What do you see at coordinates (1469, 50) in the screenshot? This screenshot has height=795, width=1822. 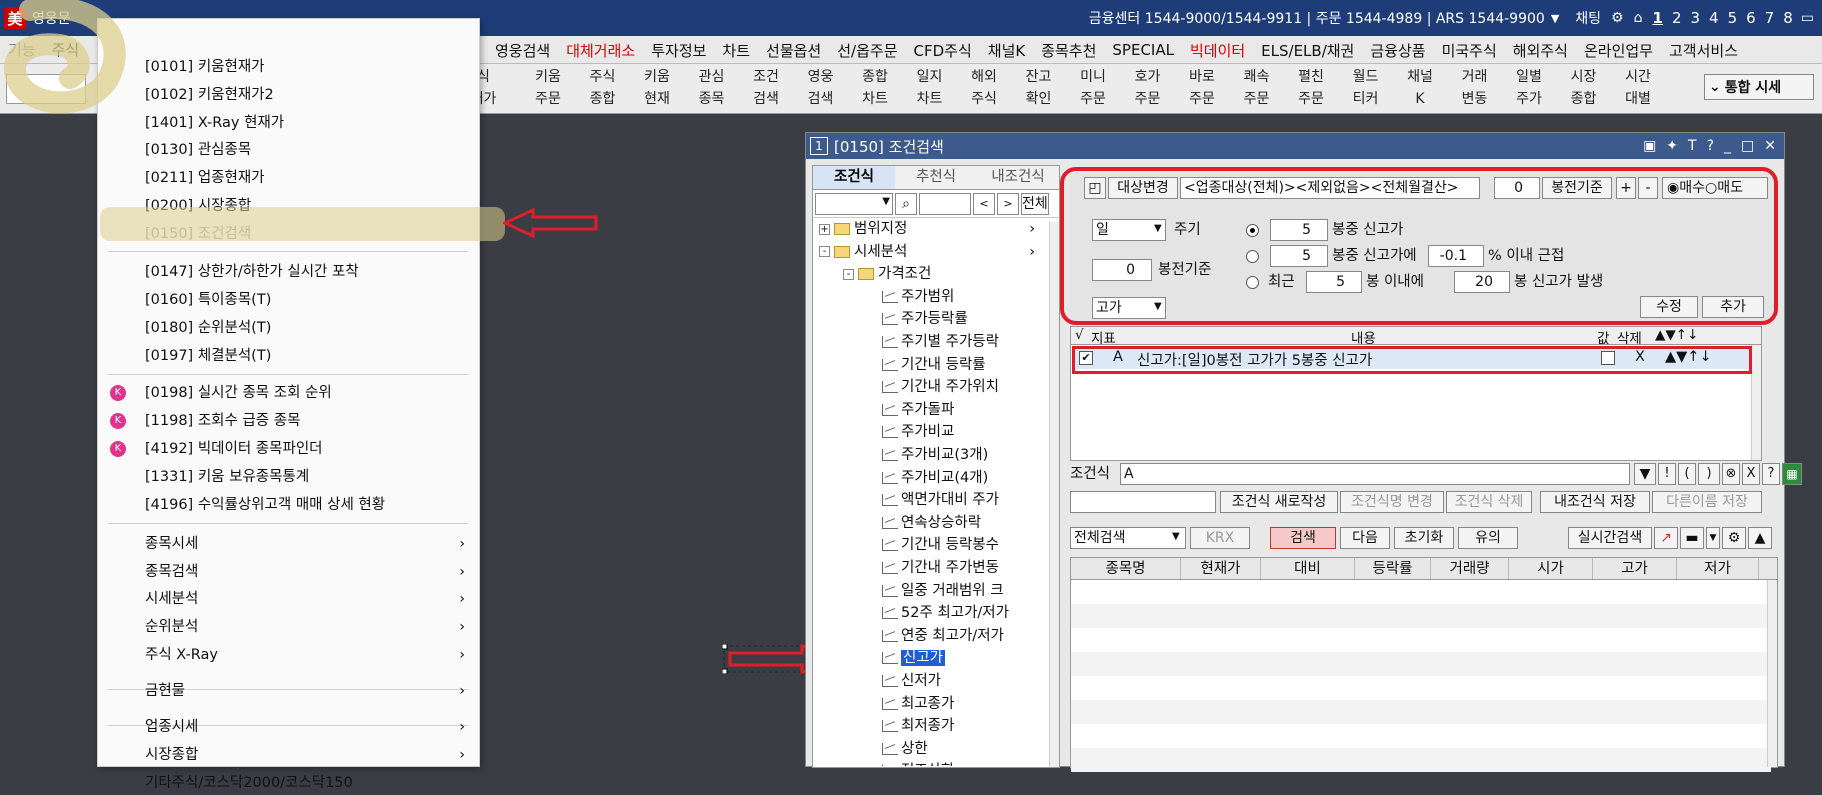 I see `menu-item: 미국주식` at bounding box center [1469, 50].